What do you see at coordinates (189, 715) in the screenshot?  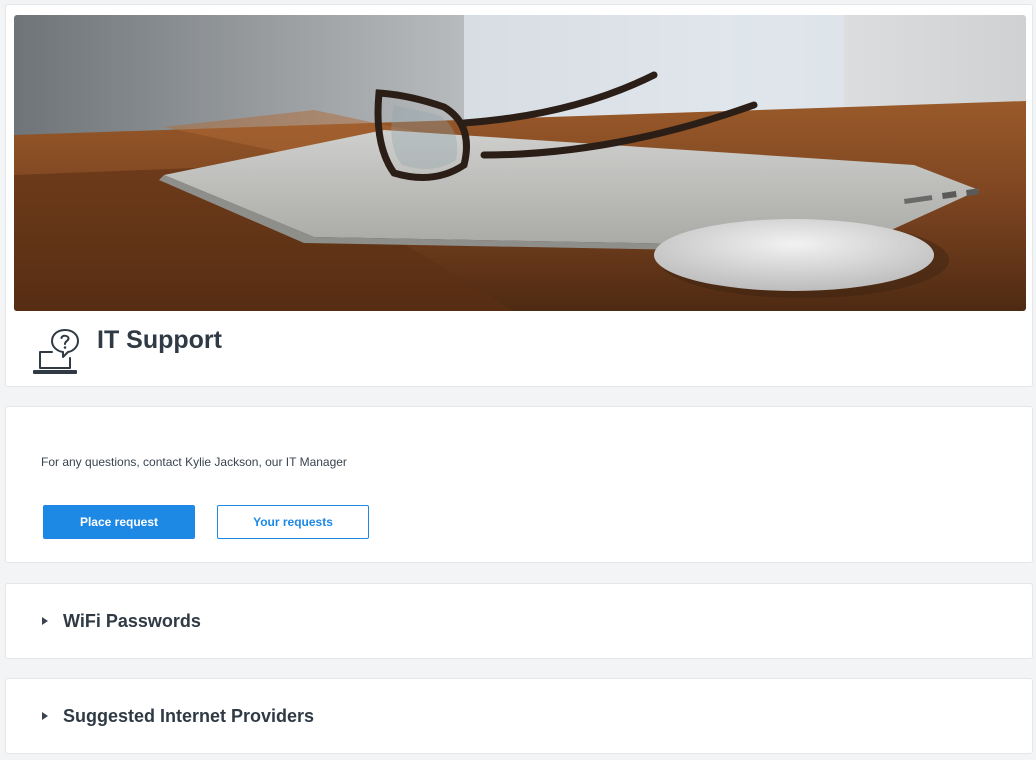 I see `section-label: Suggested Internet Providers` at bounding box center [189, 715].